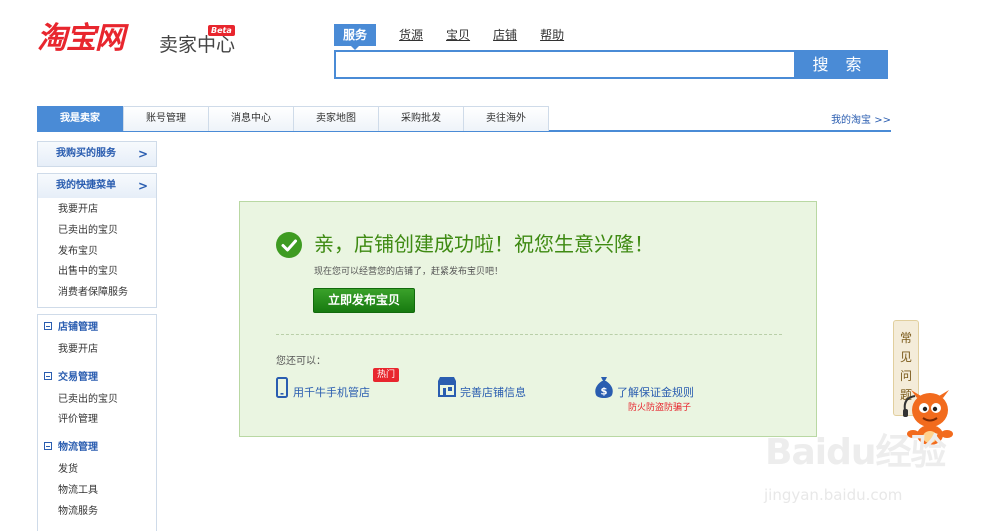 The height and width of the screenshot is (531, 1000). Describe the element at coordinates (97, 231) in the screenshot. I see `quick-item-sold-items: 已卖出的宝贝` at that location.